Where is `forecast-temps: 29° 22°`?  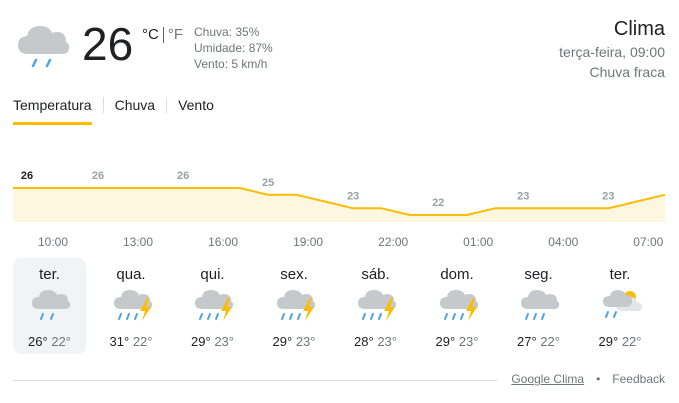
forecast-temps: 29° 22° is located at coordinates (620, 341).